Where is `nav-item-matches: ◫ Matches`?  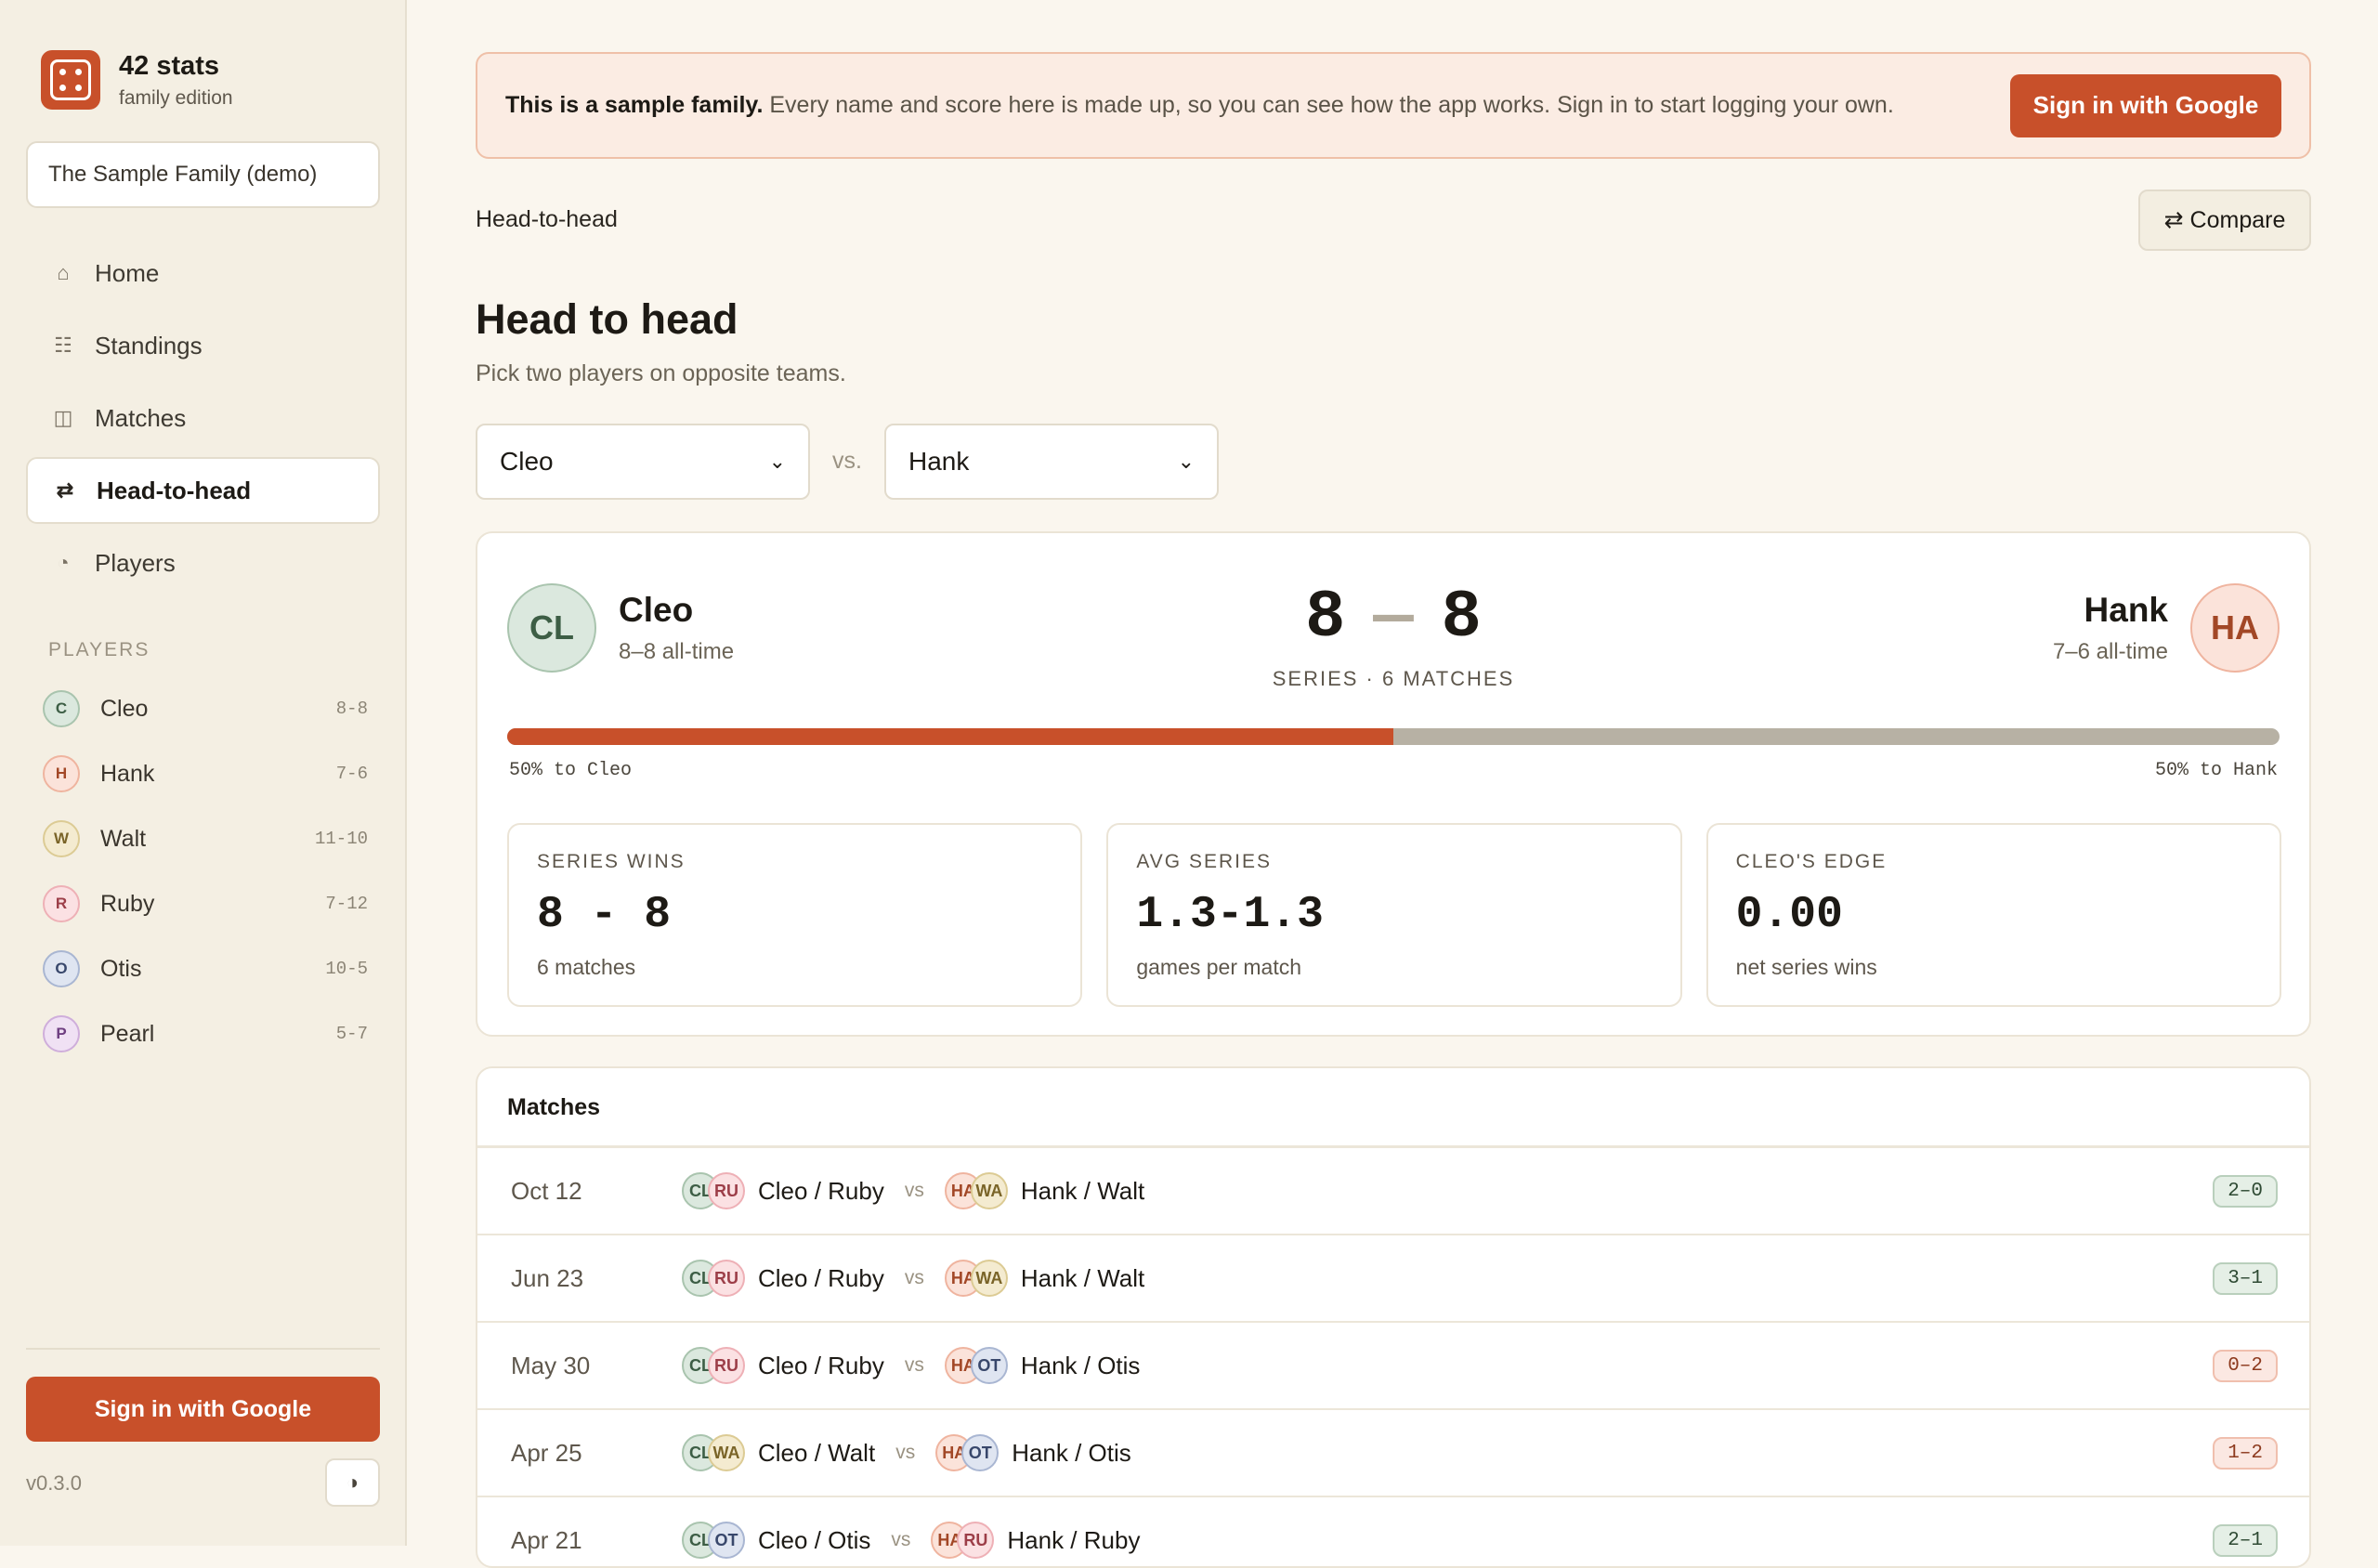 nav-item-matches: ◫ Matches is located at coordinates (203, 418).